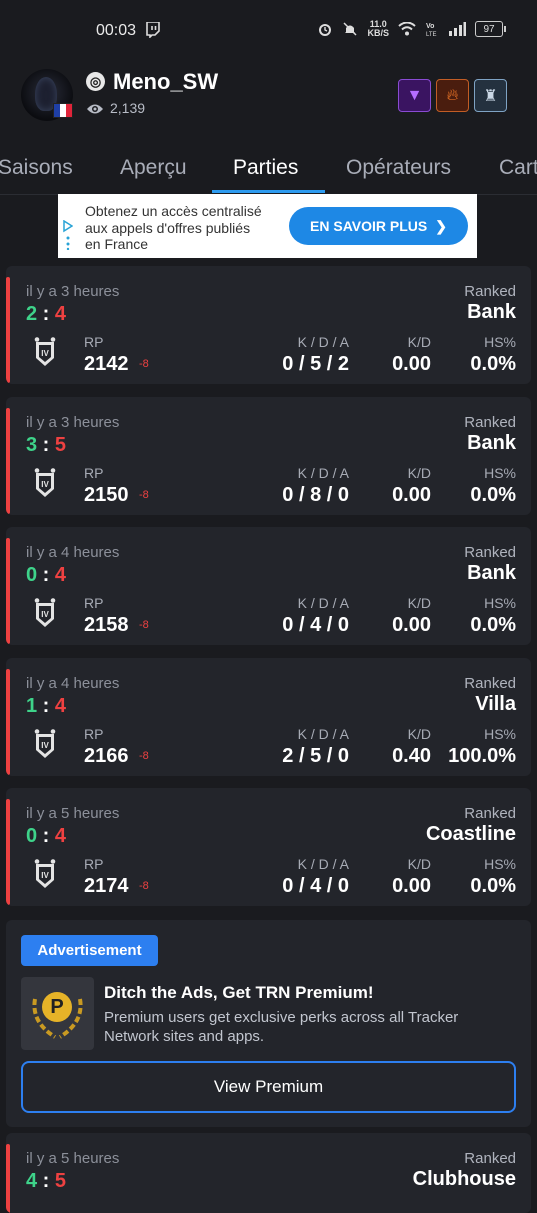  Describe the element at coordinates (73, 1158) in the screenshot. I see `match-time: il y a 5 heures` at that location.